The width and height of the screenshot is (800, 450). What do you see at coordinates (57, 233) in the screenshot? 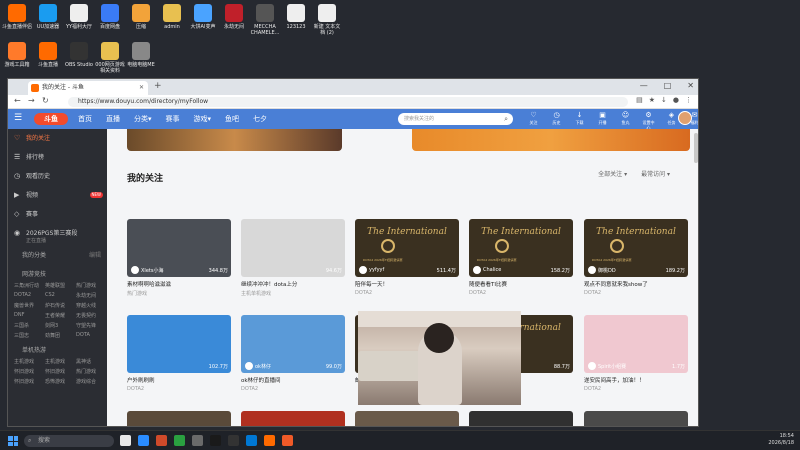
I see `sidebar-item: ◉ 2026PGS第三赛段` at bounding box center [57, 233].